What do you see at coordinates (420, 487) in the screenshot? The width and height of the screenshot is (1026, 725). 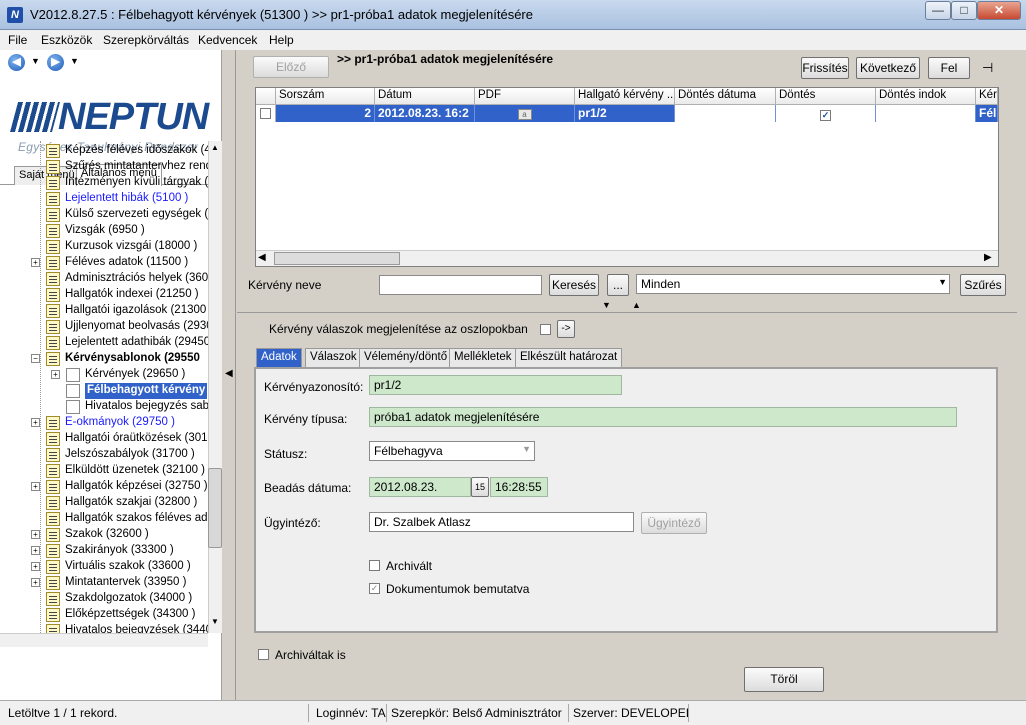 I see `submission-date-field: 2012.08.23.` at bounding box center [420, 487].